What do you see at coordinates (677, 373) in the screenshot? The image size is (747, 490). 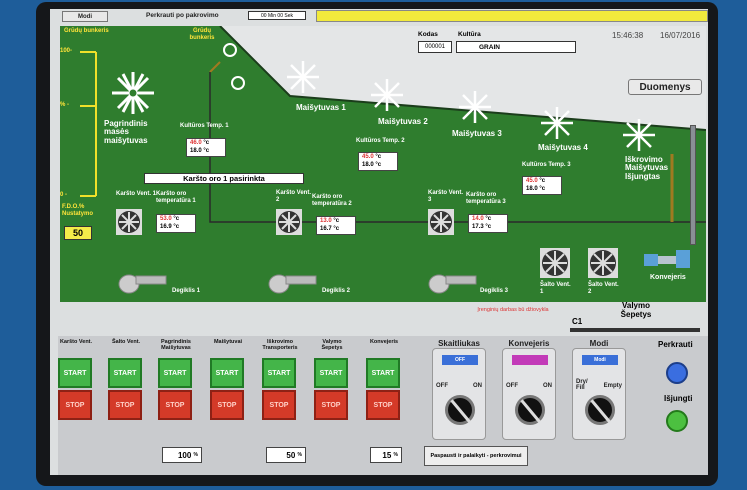 I see `perkrauti-button` at bounding box center [677, 373].